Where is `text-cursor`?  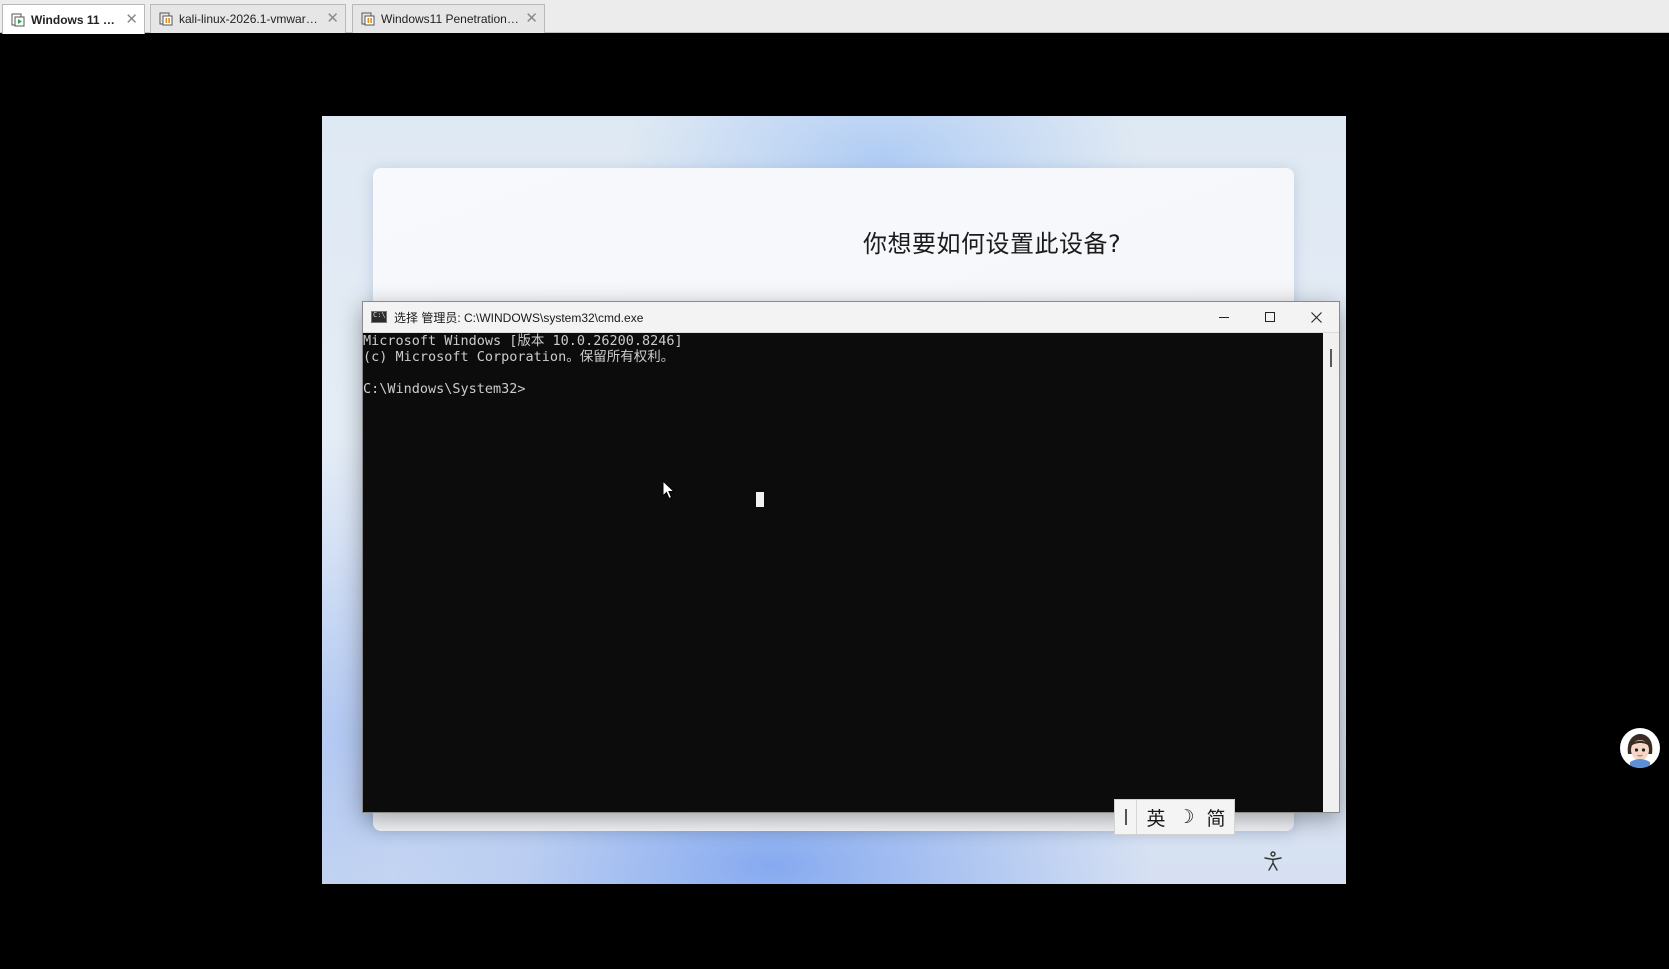 text-cursor is located at coordinates (760, 499).